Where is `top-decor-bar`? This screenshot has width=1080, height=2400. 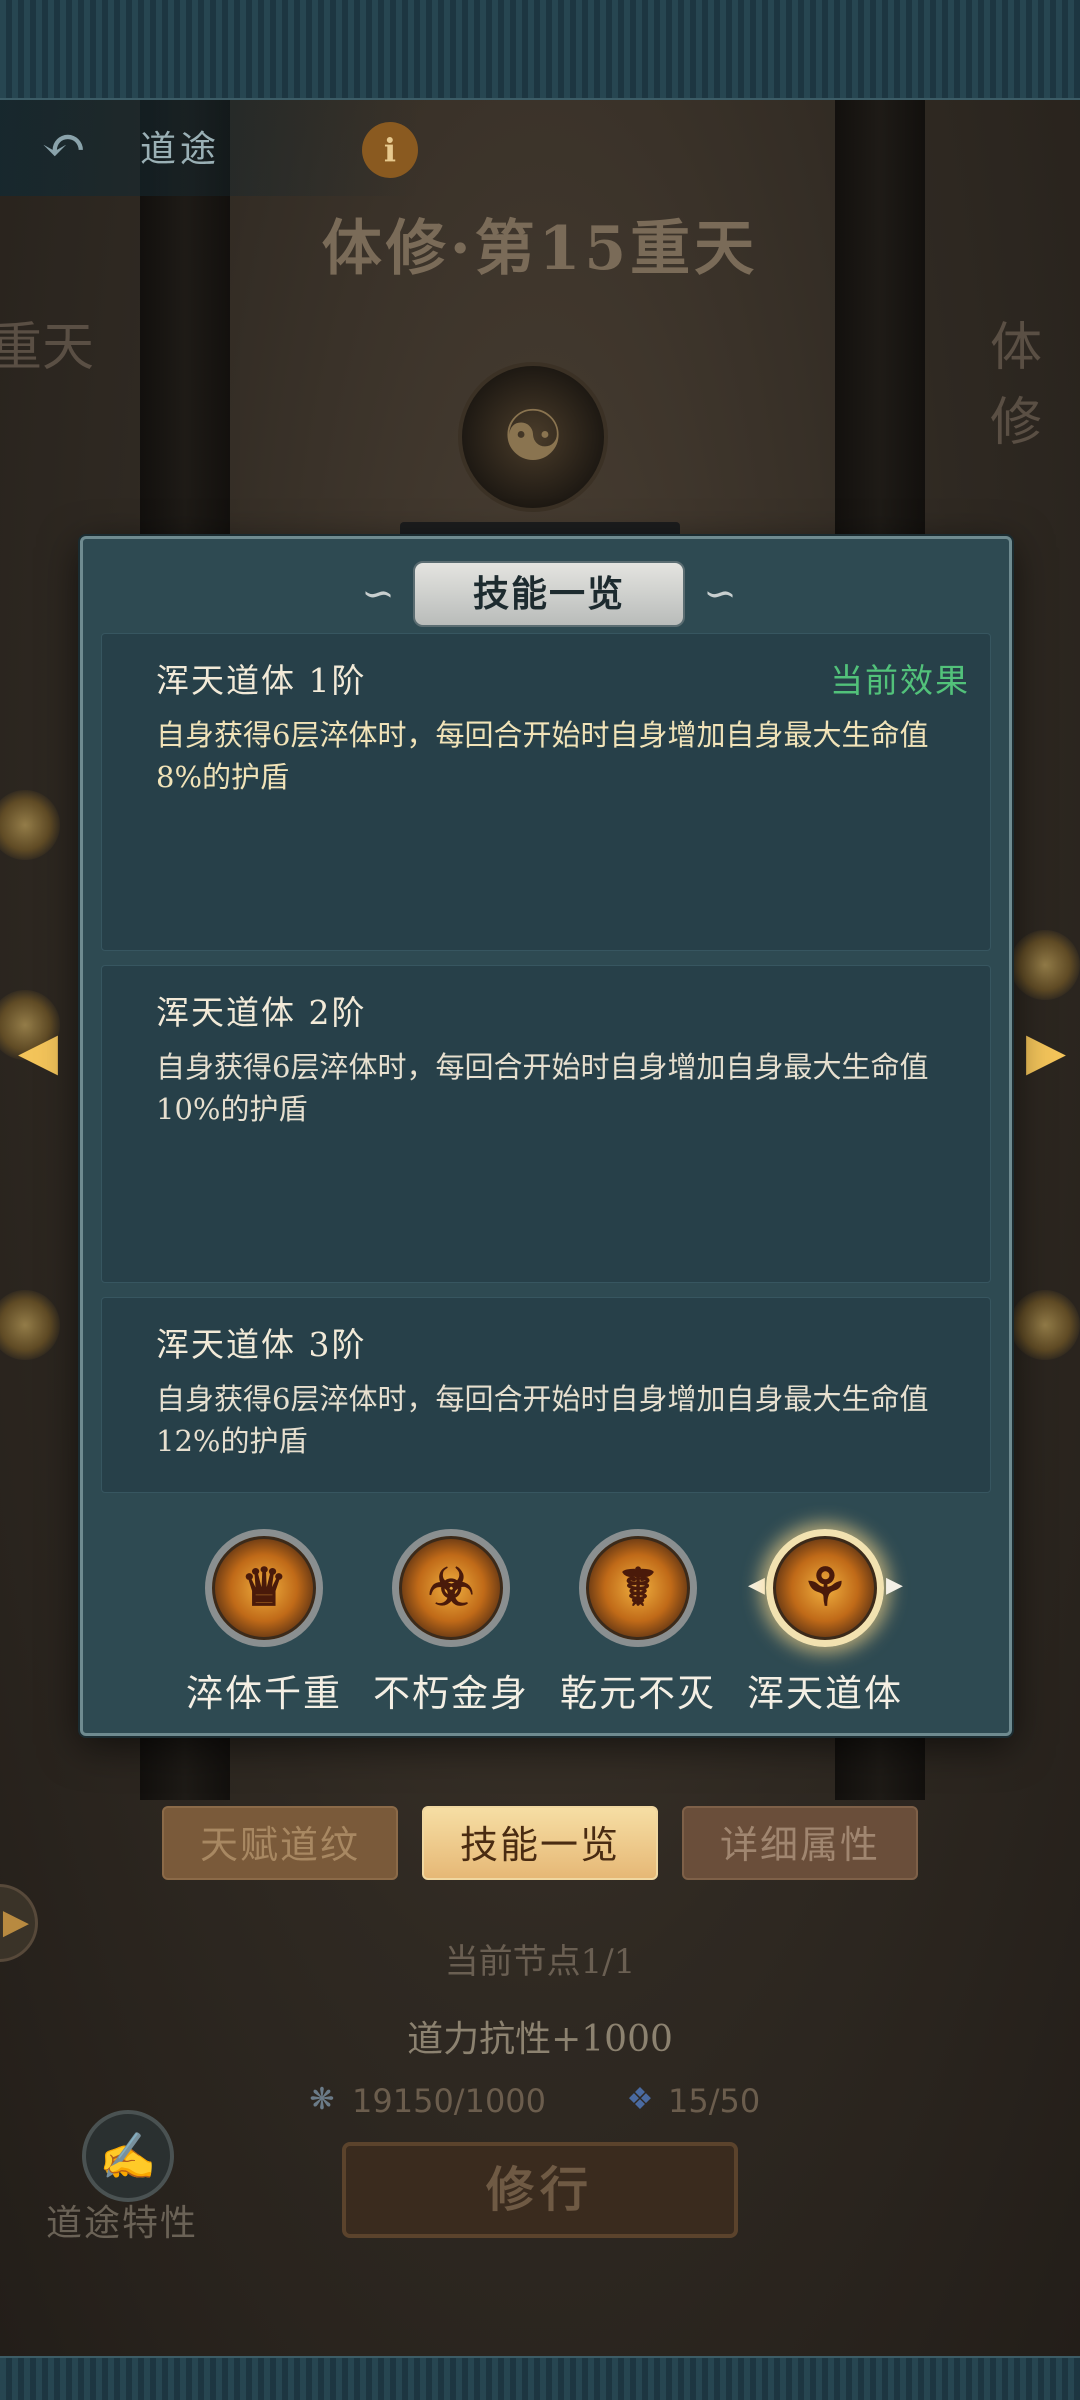 top-decor-bar is located at coordinates (540, 50).